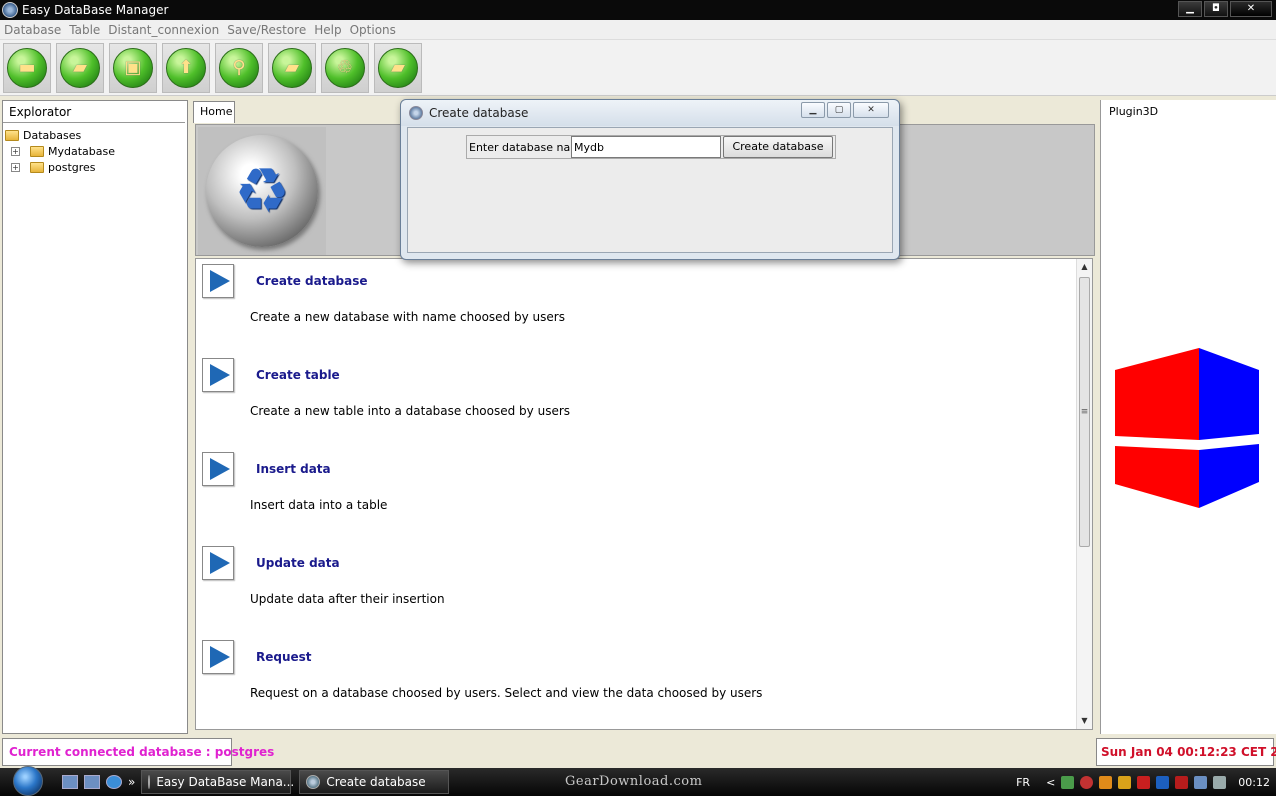  Describe the element at coordinates (778, 147) in the screenshot. I see `create-database-submit-button: Create database` at that location.